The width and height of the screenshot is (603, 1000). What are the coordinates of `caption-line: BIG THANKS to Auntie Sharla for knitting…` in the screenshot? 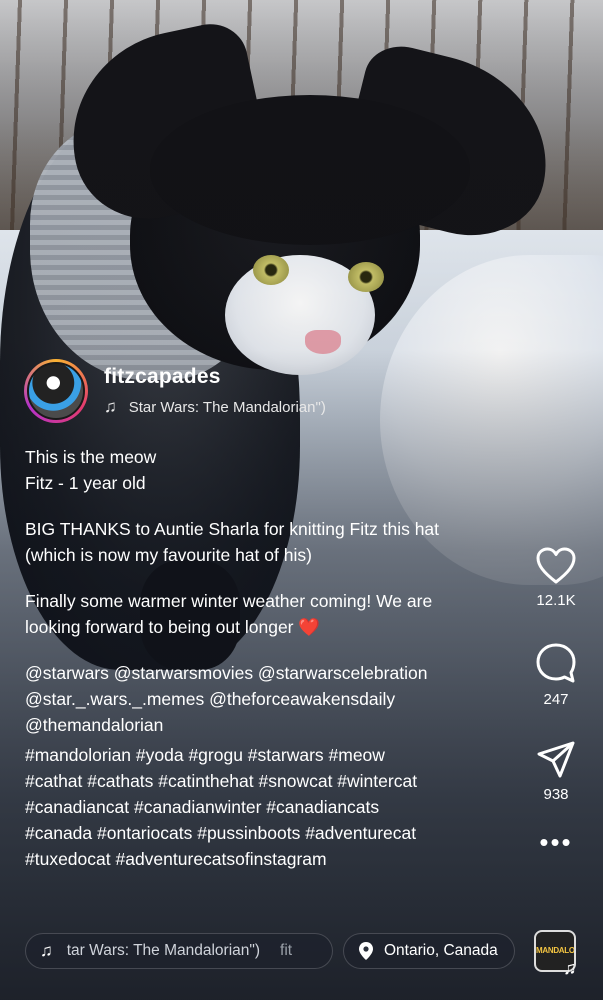 It's located at (232, 529).